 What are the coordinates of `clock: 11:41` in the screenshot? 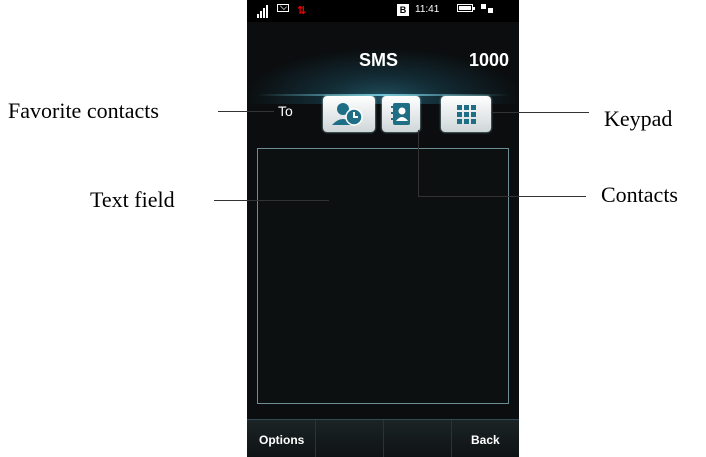 It's located at (427, 9).